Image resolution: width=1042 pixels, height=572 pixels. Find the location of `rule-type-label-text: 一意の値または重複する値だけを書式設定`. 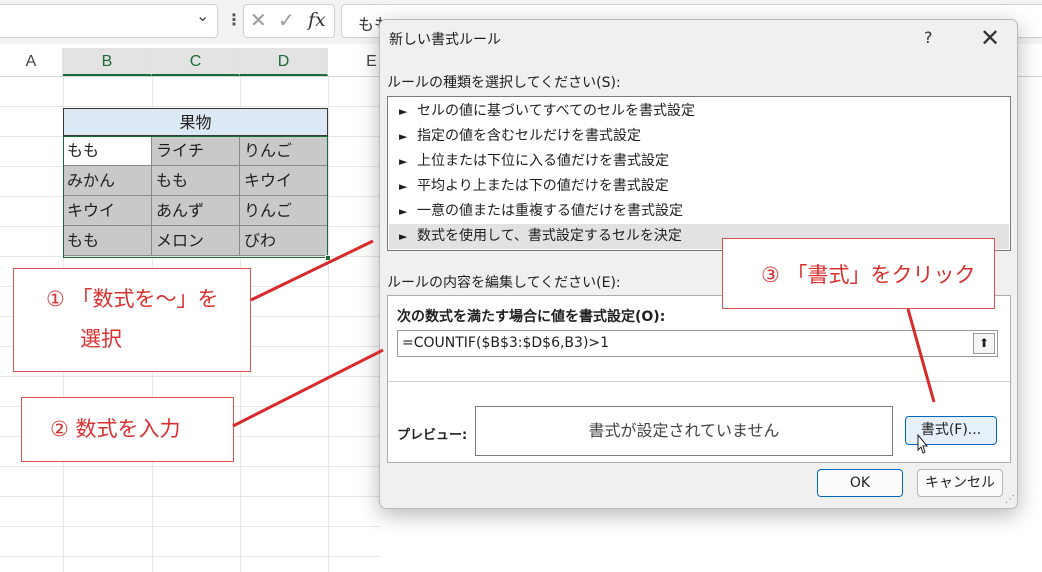

rule-type-label-text: 一意の値または重複する値だけを書式設定 is located at coordinates (550, 211).